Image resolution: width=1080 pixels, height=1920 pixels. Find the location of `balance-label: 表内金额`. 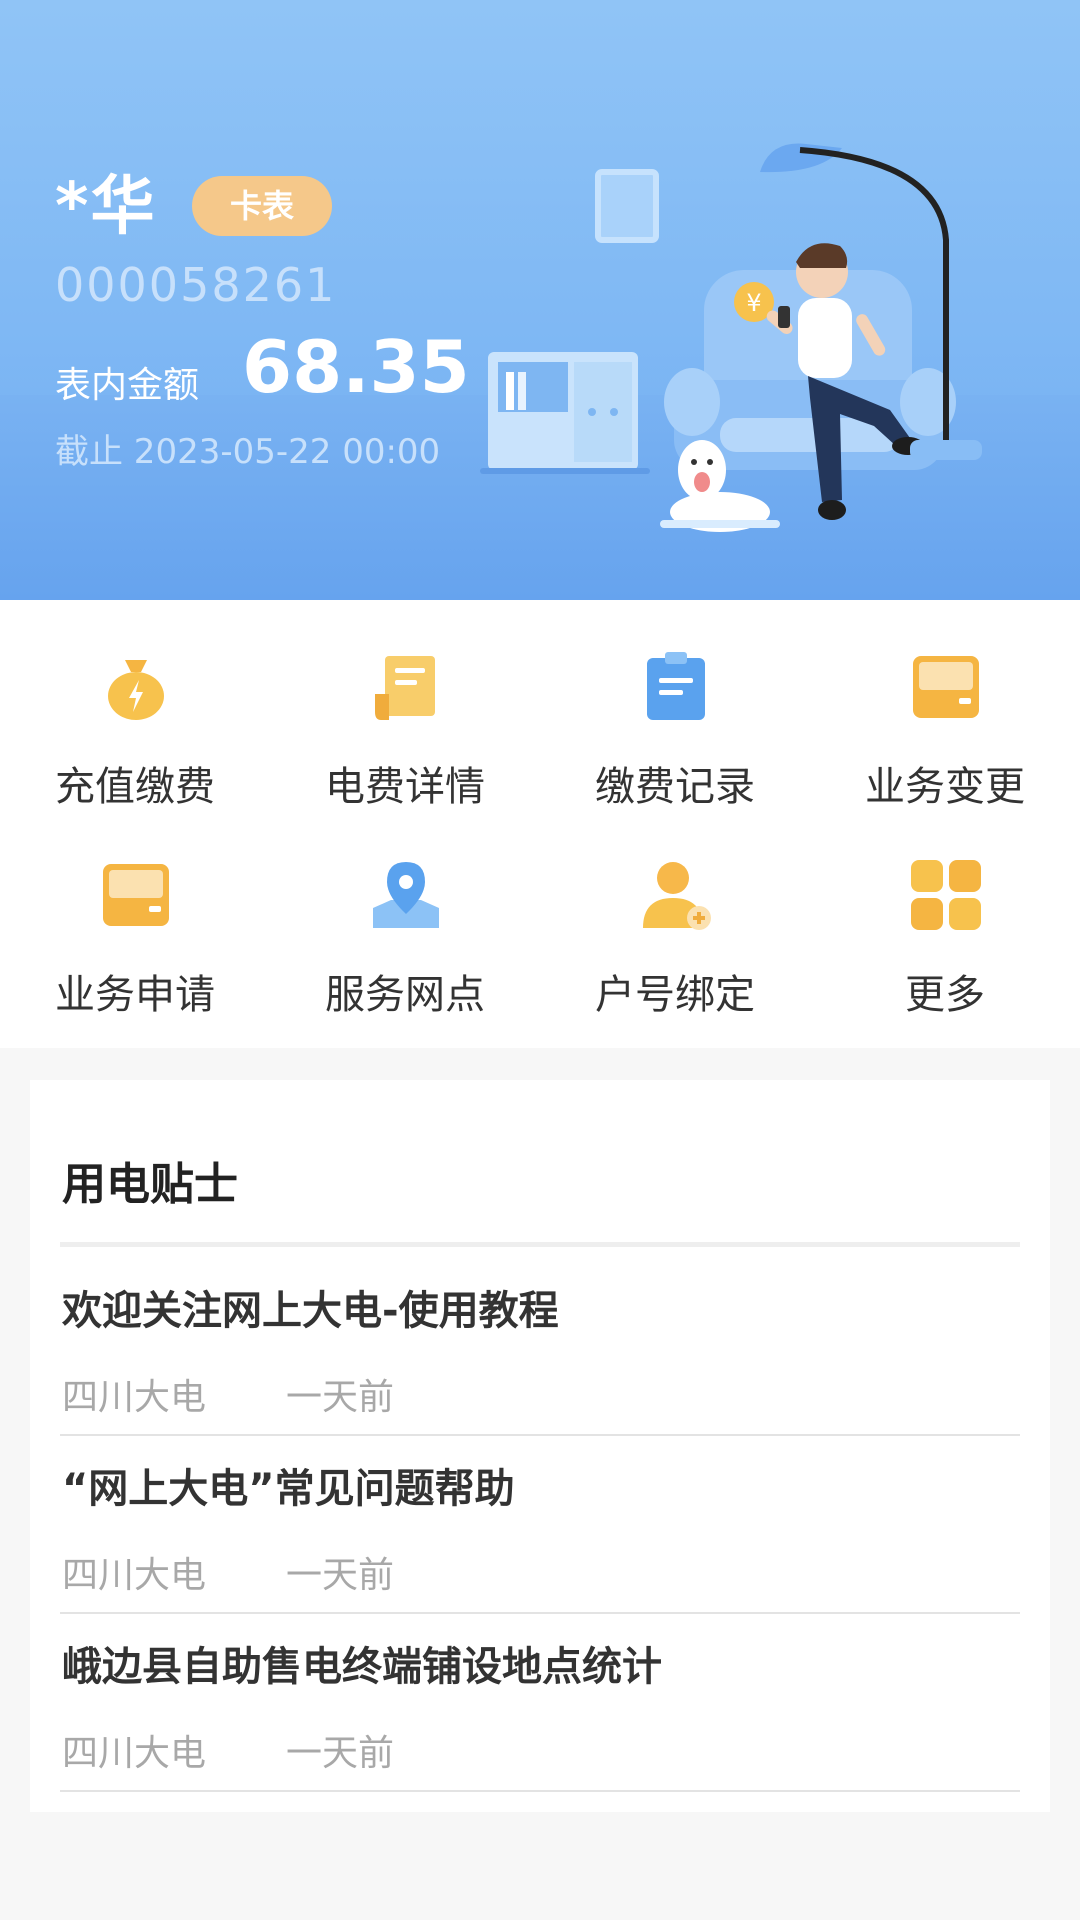

balance-label: 表内金额 is located at coordinates (127, 385).